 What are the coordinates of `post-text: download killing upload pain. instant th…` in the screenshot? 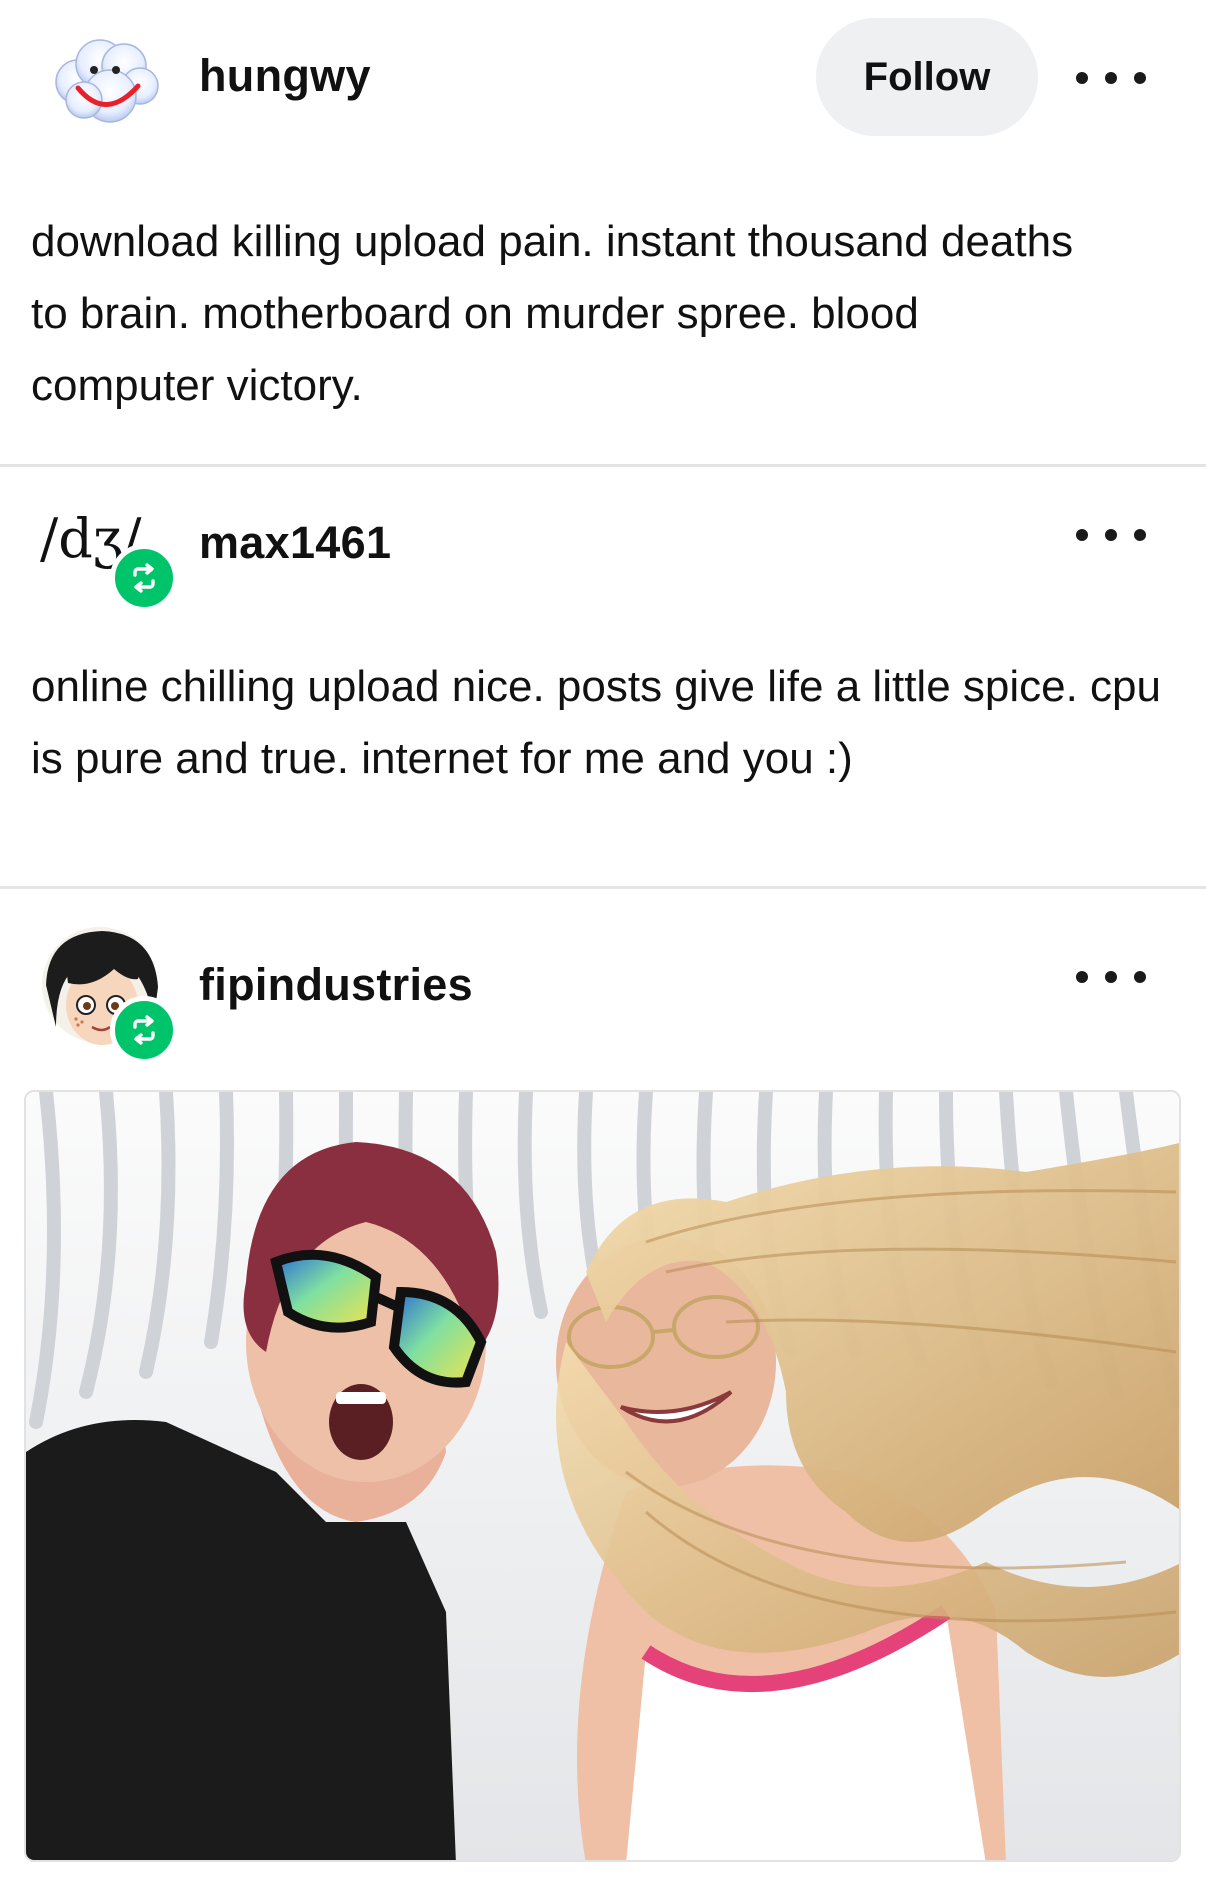 It's located at (552, 313).